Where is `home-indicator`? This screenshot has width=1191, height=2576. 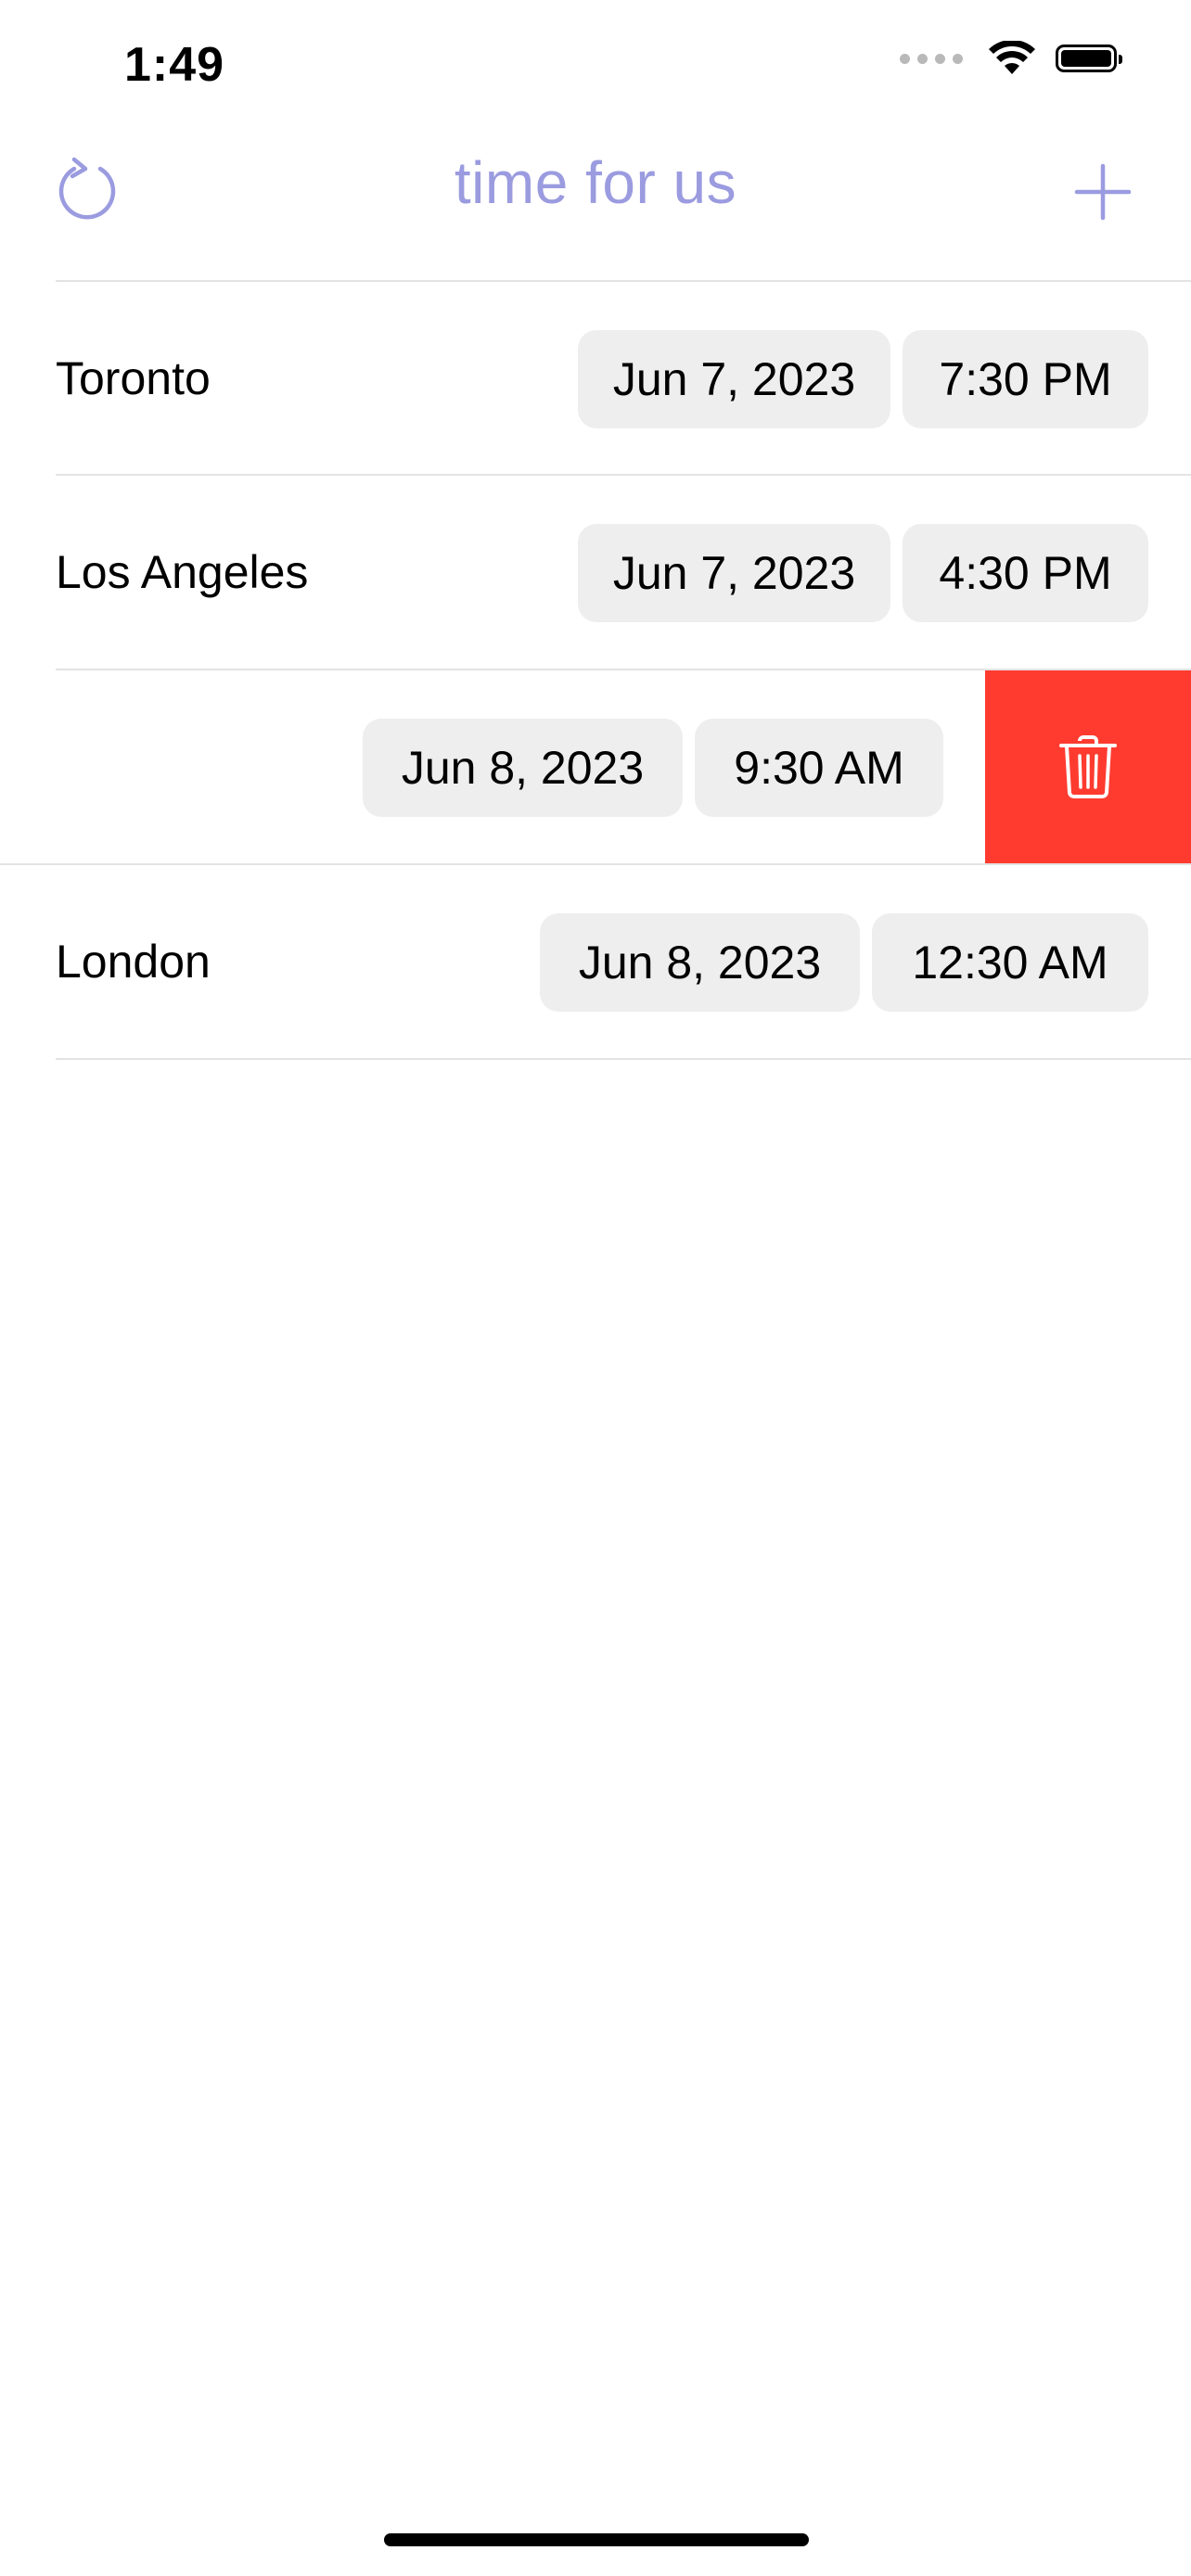
home-indicator is located at coordinates (597, 2540).